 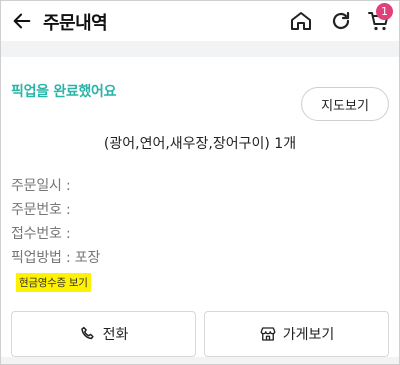 I want to click on order-date-row: 주문일시 :, so click(x=41, y=185).